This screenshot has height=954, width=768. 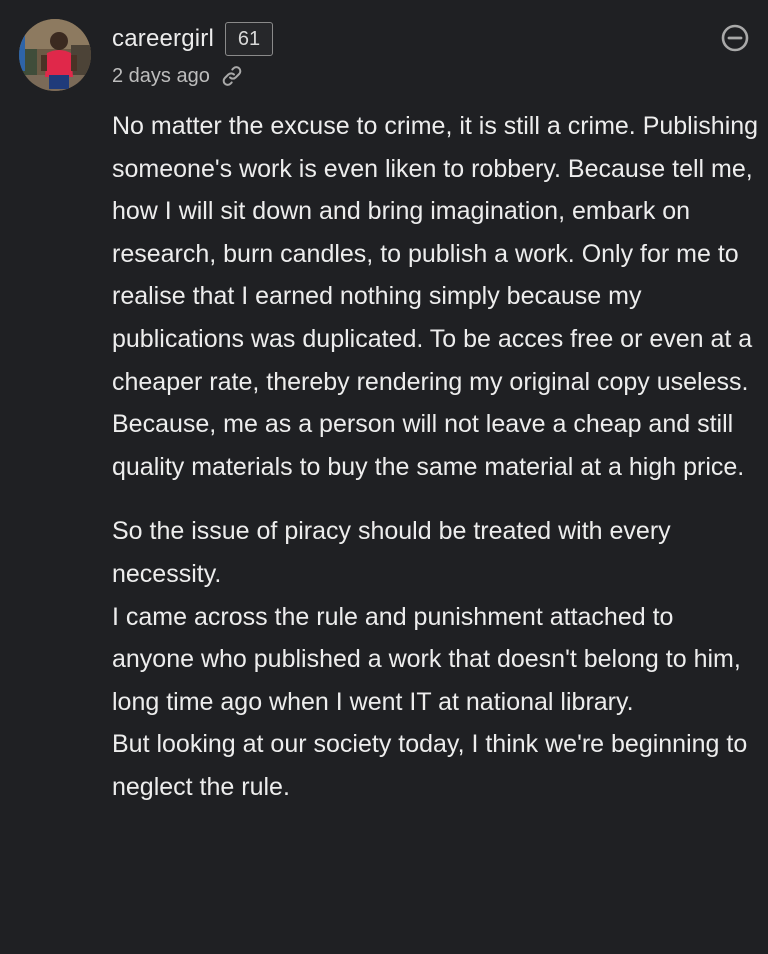 I want to click on author-line: careergirl 61, so click(x=193, y=39).